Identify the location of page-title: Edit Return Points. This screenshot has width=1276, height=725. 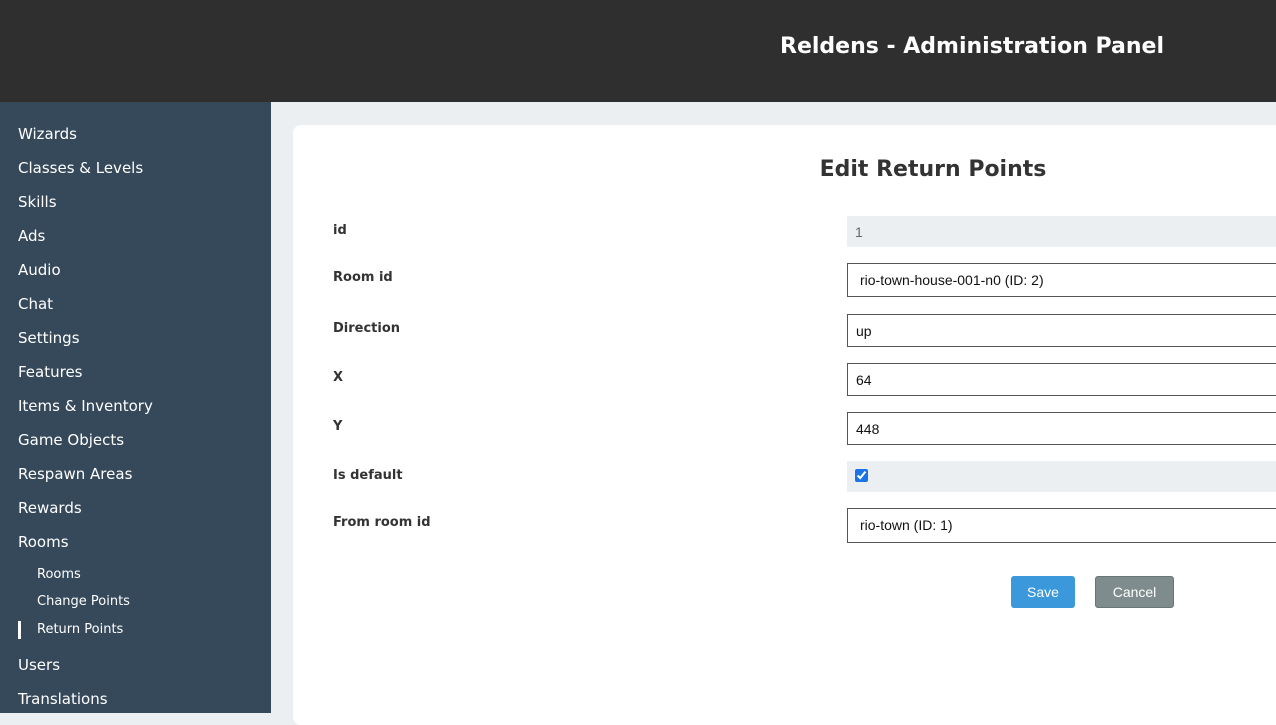
(933, 169).